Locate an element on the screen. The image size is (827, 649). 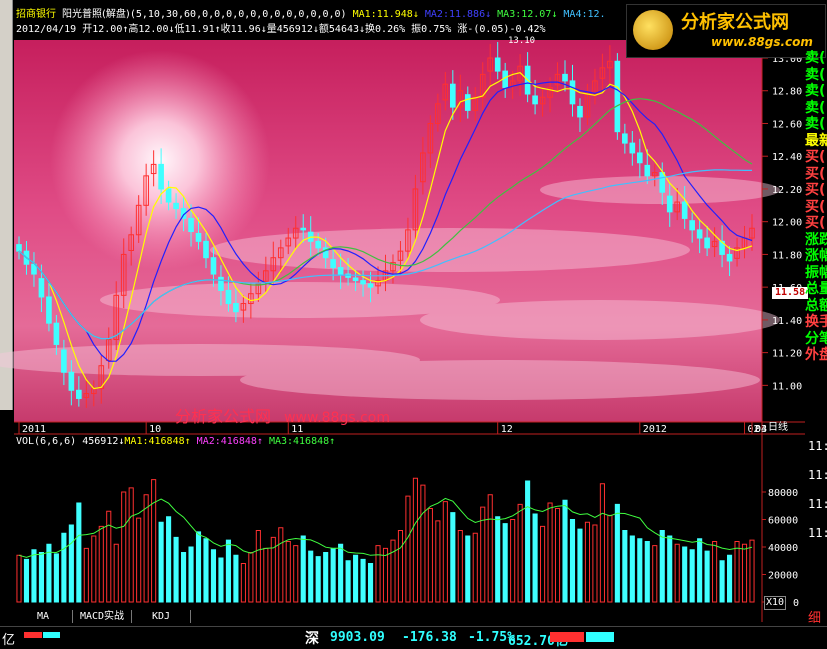
status-market: 深 is located at coordinates (312, 638).